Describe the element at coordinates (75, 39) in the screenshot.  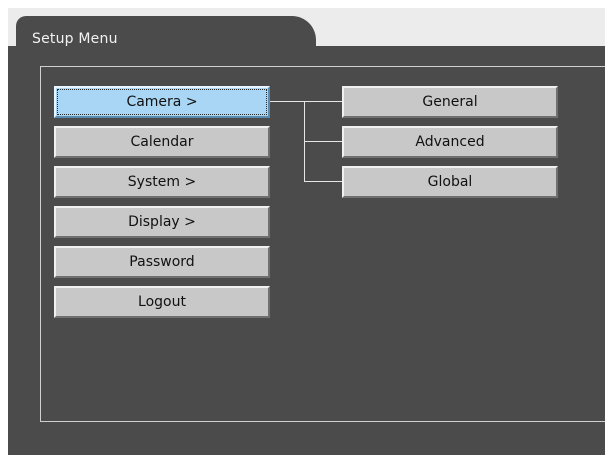
I see `window-title: Setup Menu` at that location.